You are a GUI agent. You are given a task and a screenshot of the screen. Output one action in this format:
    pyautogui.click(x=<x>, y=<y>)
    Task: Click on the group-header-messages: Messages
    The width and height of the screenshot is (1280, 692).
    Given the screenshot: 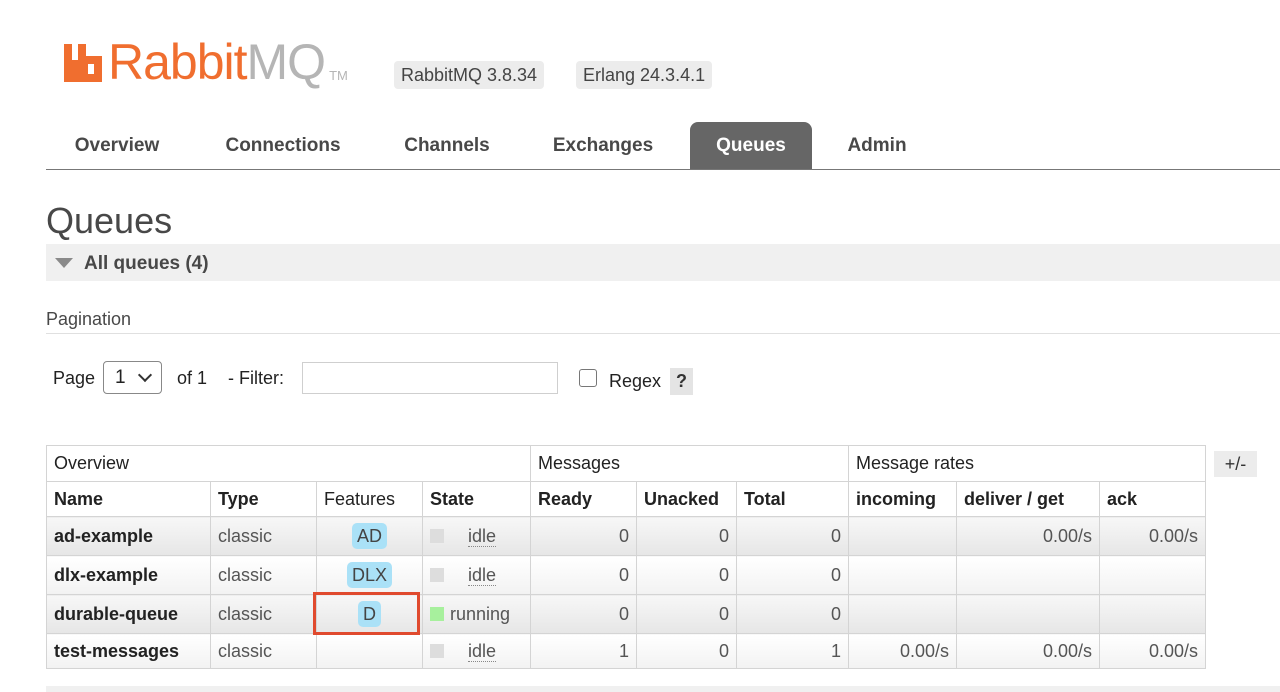 What is the action you would take?
    pyautogui.click(x=689, y=463)
    